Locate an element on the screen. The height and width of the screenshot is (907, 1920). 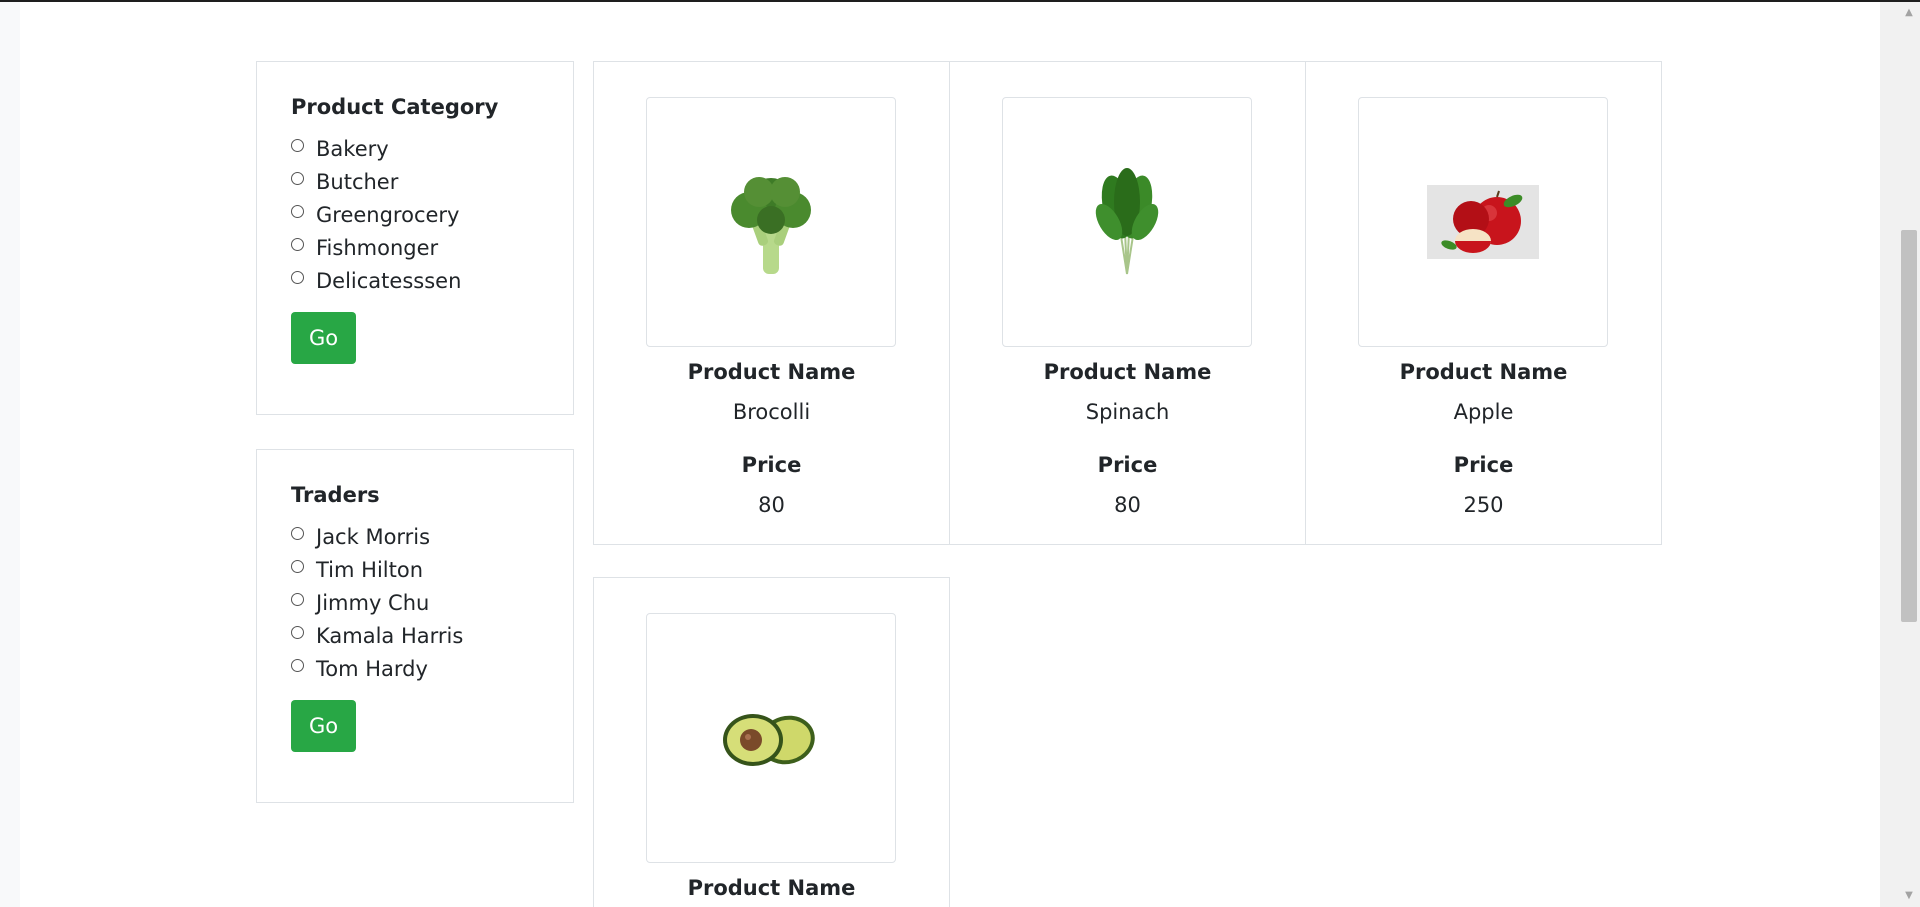
spinach-icon is located at coordinates (1127, 221).